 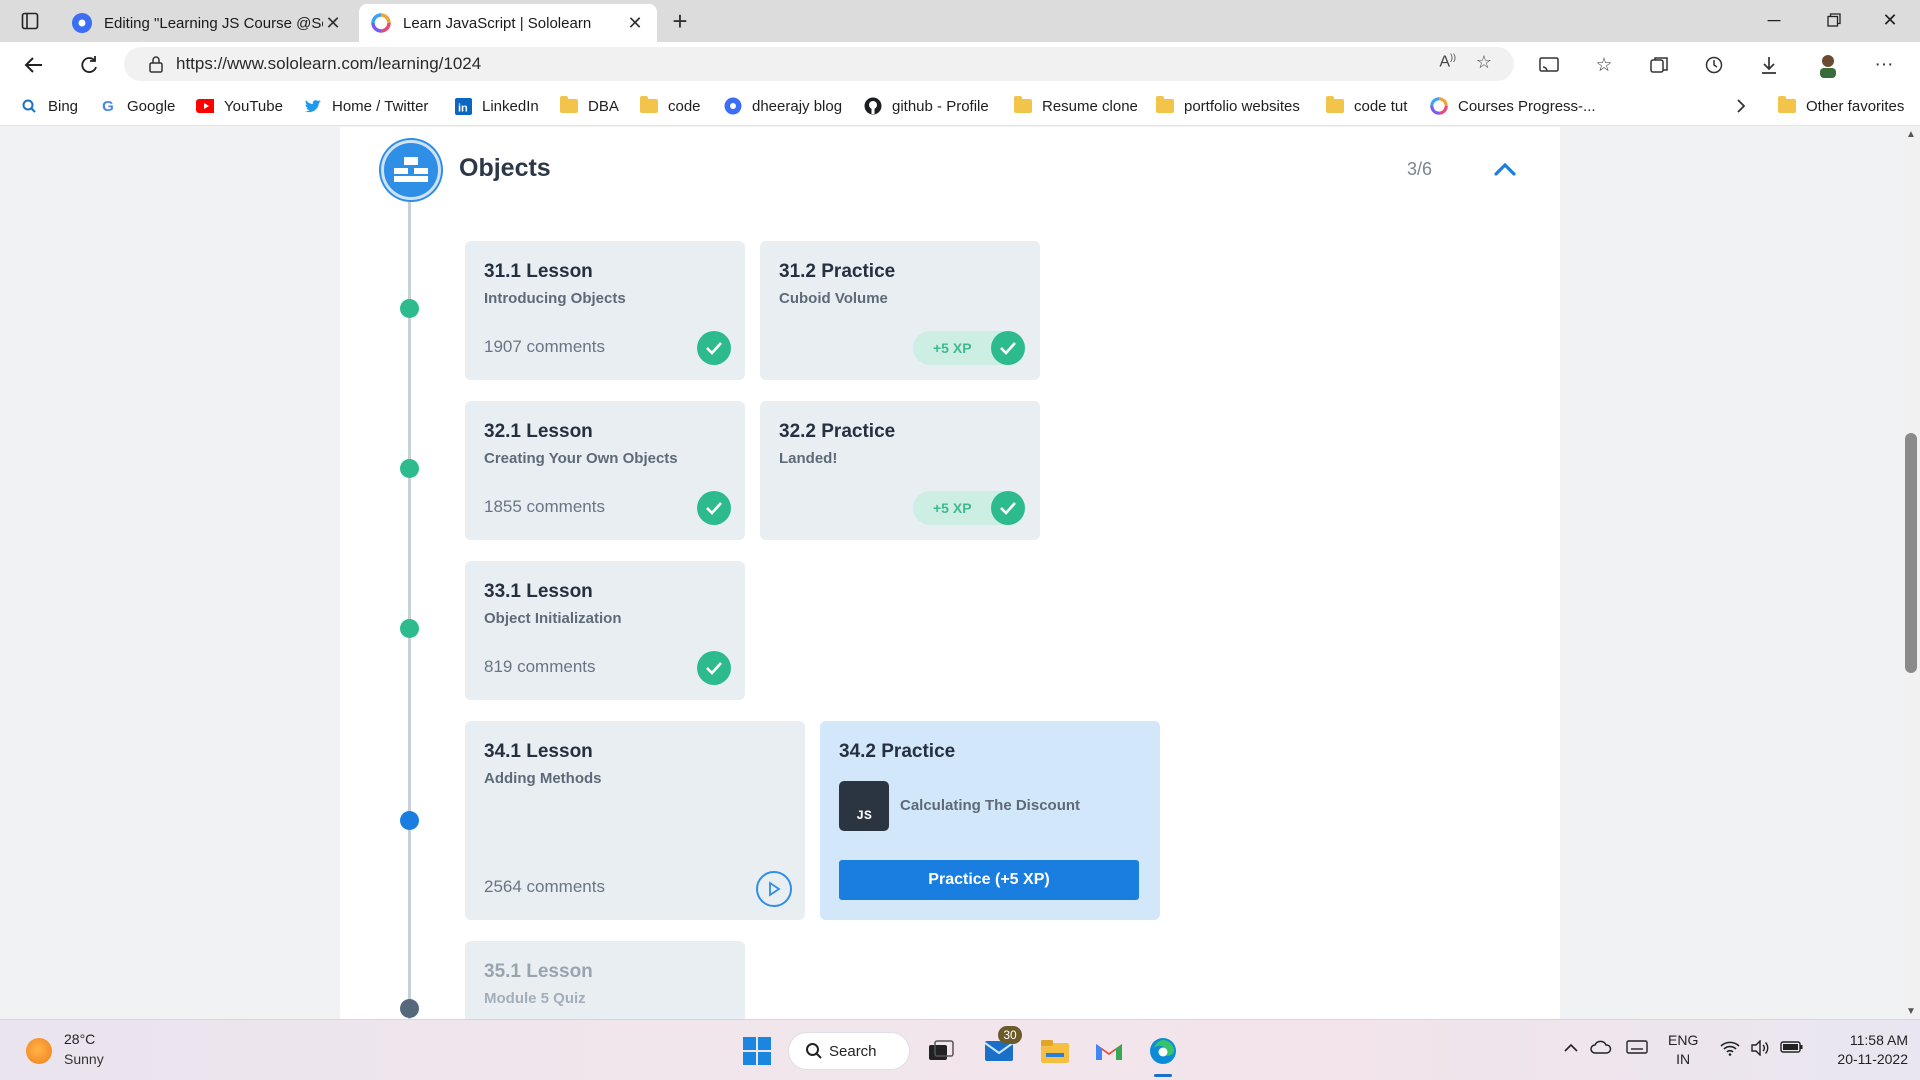 I want to click on system-clock: 11:58 AM 20-11-2022, so click(x=1863, y=1050).